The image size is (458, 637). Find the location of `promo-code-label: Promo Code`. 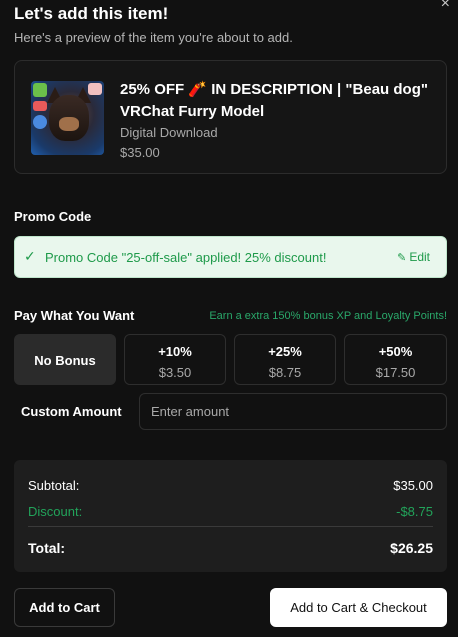

promo-code-label: Promo Code is located at coordinates (53, 216).